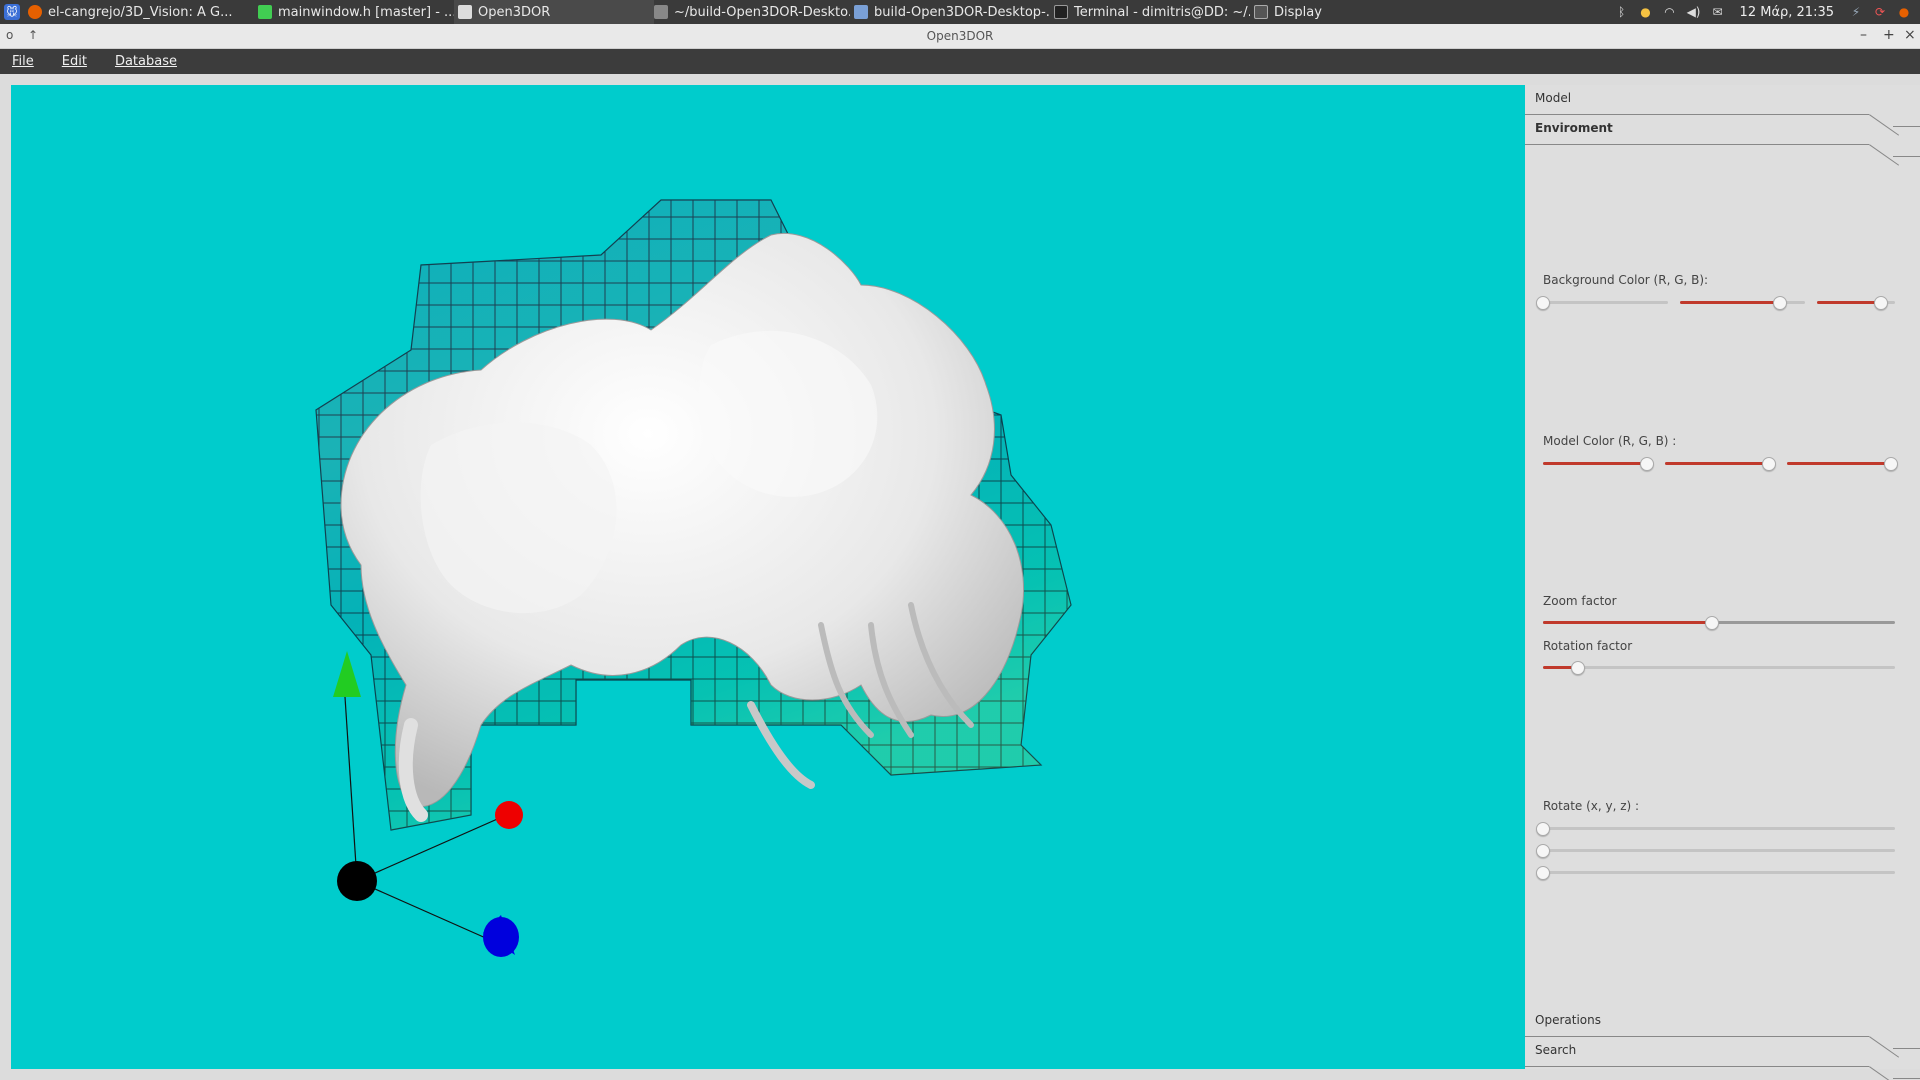 This screenshot has width=1920, height=1080. I want to click on zoom-factor-label: Zoom factor, so click(1580, 601).